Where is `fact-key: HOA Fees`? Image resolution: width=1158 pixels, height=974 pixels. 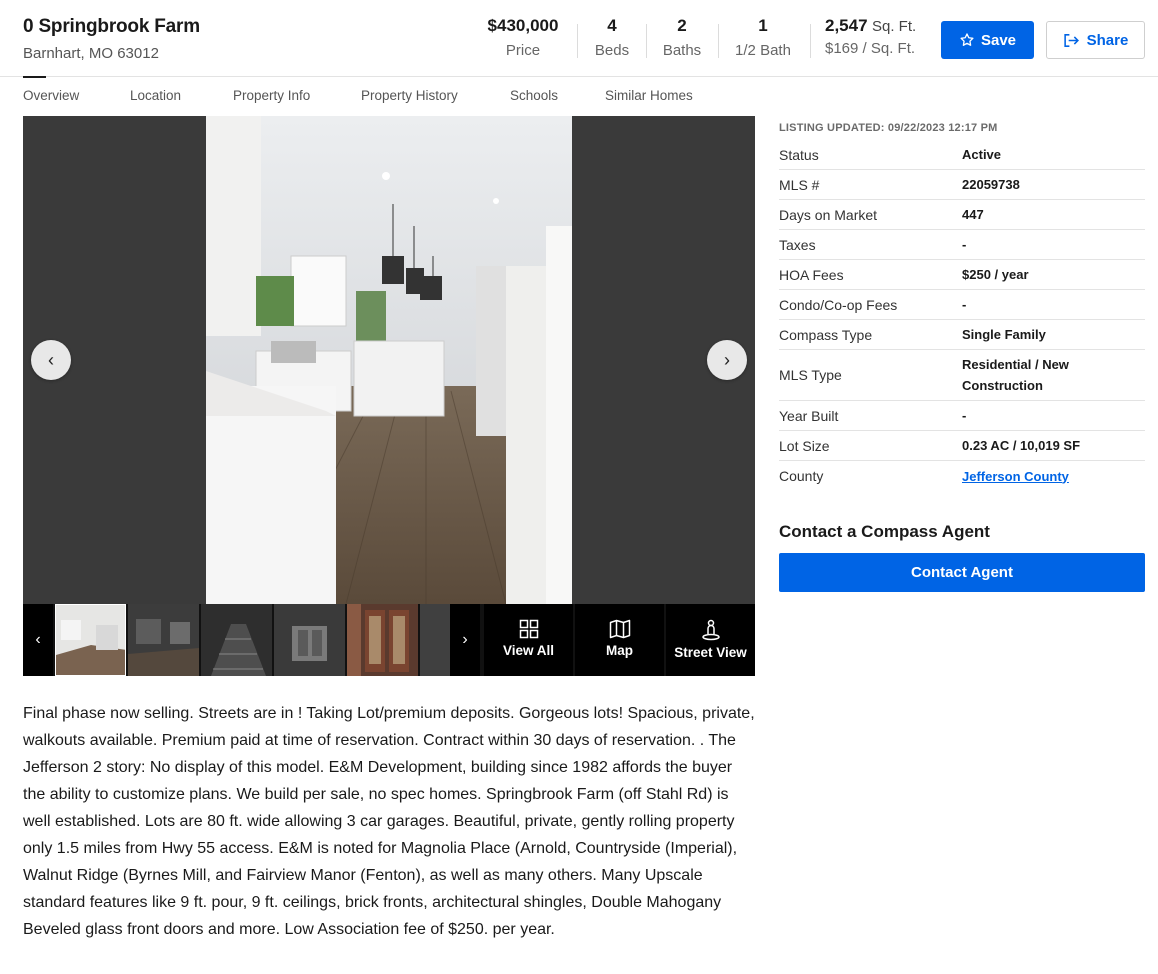 fact-key: HOA Fees is located at coordinates (811, 274).